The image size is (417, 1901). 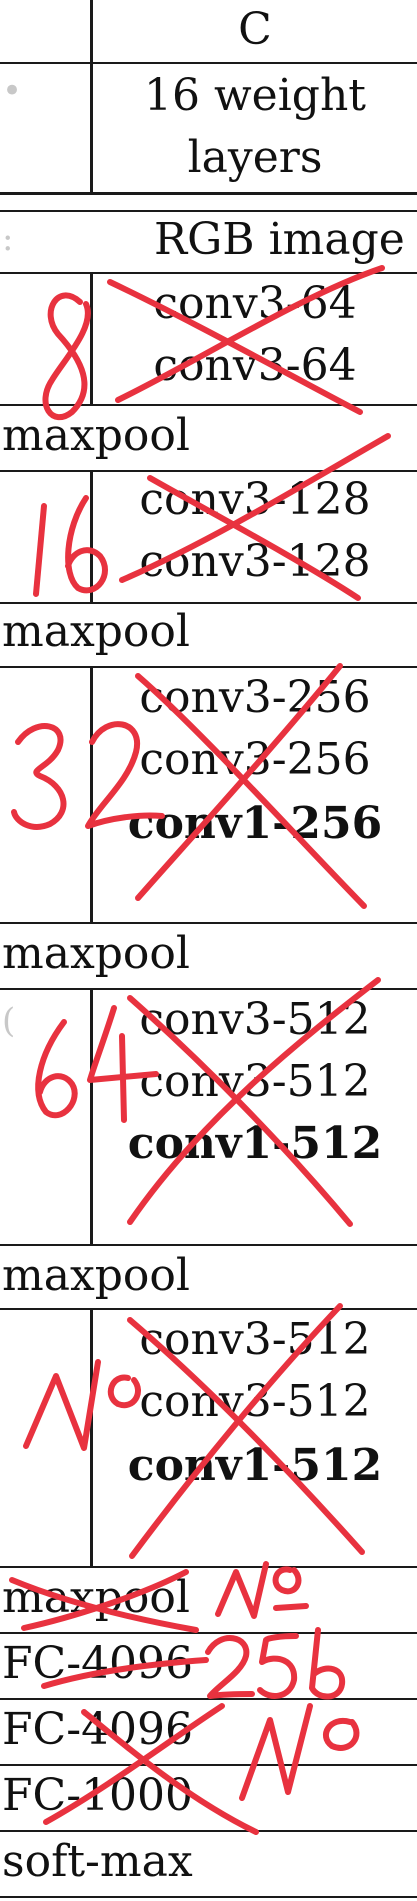 I want to click on block-4-layer-2: conv3-512, so click(x=255, y=1081).